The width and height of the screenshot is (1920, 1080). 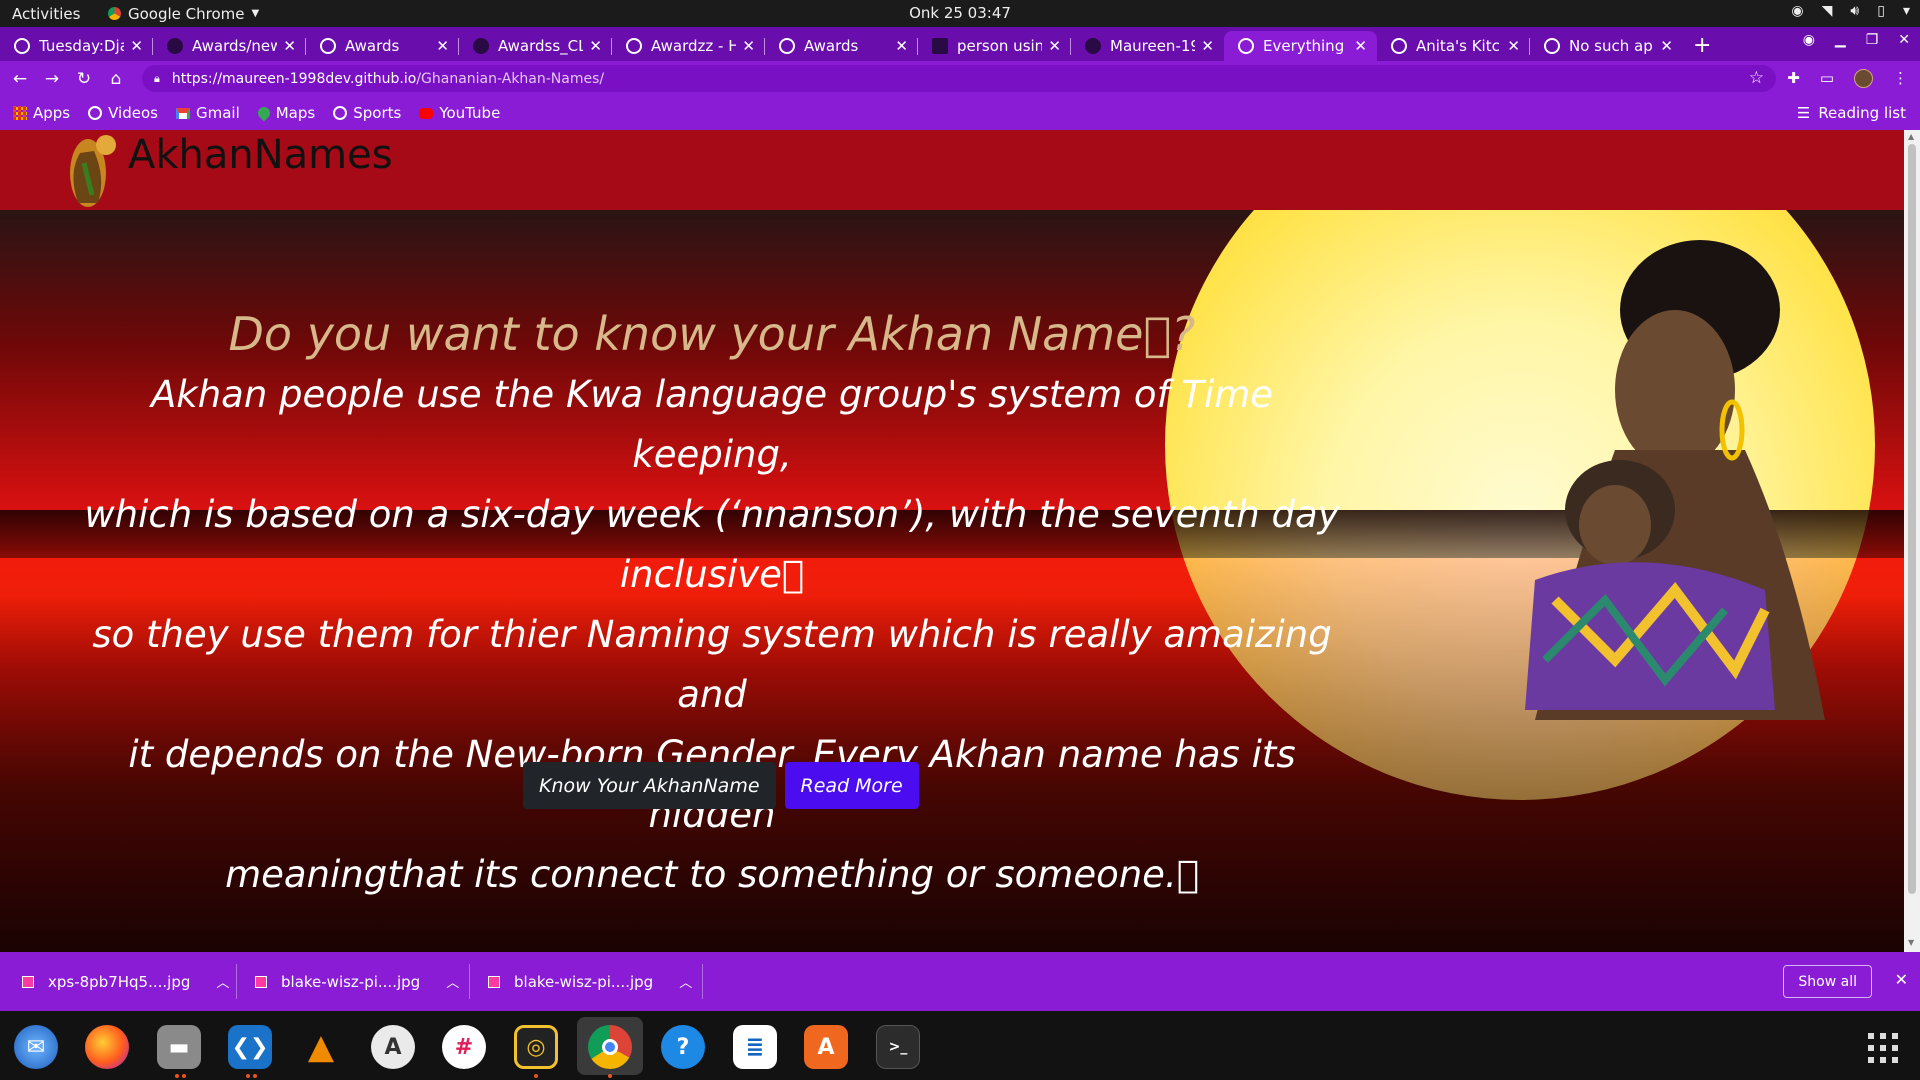 I want to click on tab-3: Awardss_CLO ✕, so click(x=535, y=46).